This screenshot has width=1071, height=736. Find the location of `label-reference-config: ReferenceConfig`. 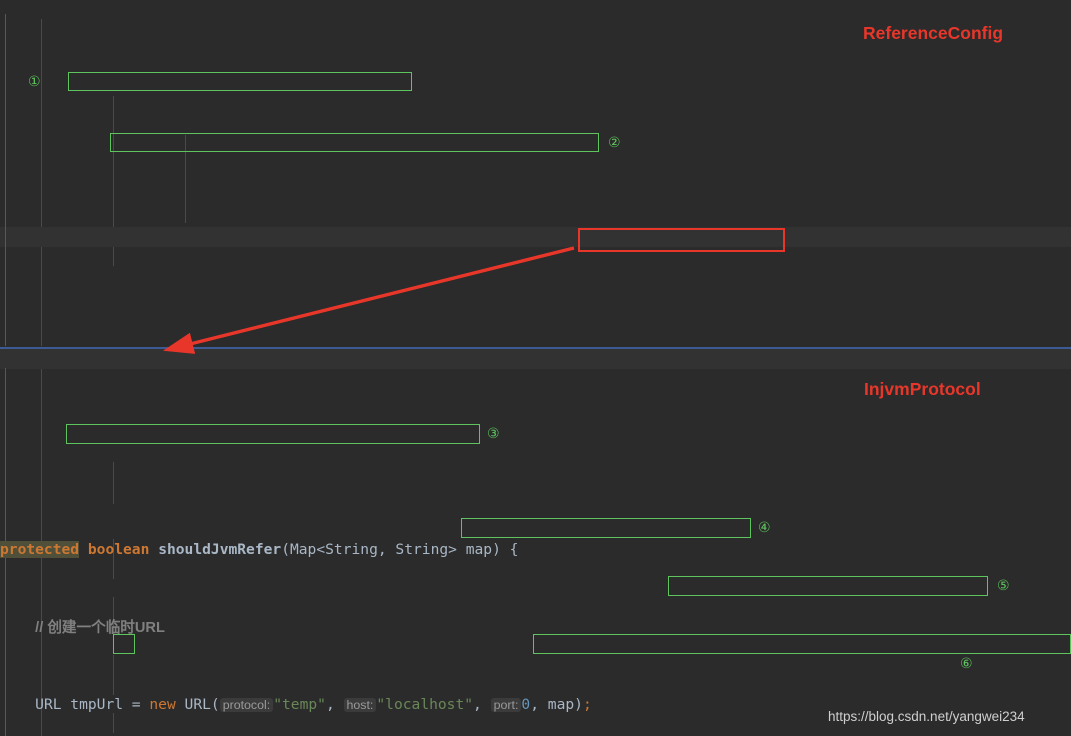

label-reference-config: ReferenceConfig is located at coordinates (933, 33).